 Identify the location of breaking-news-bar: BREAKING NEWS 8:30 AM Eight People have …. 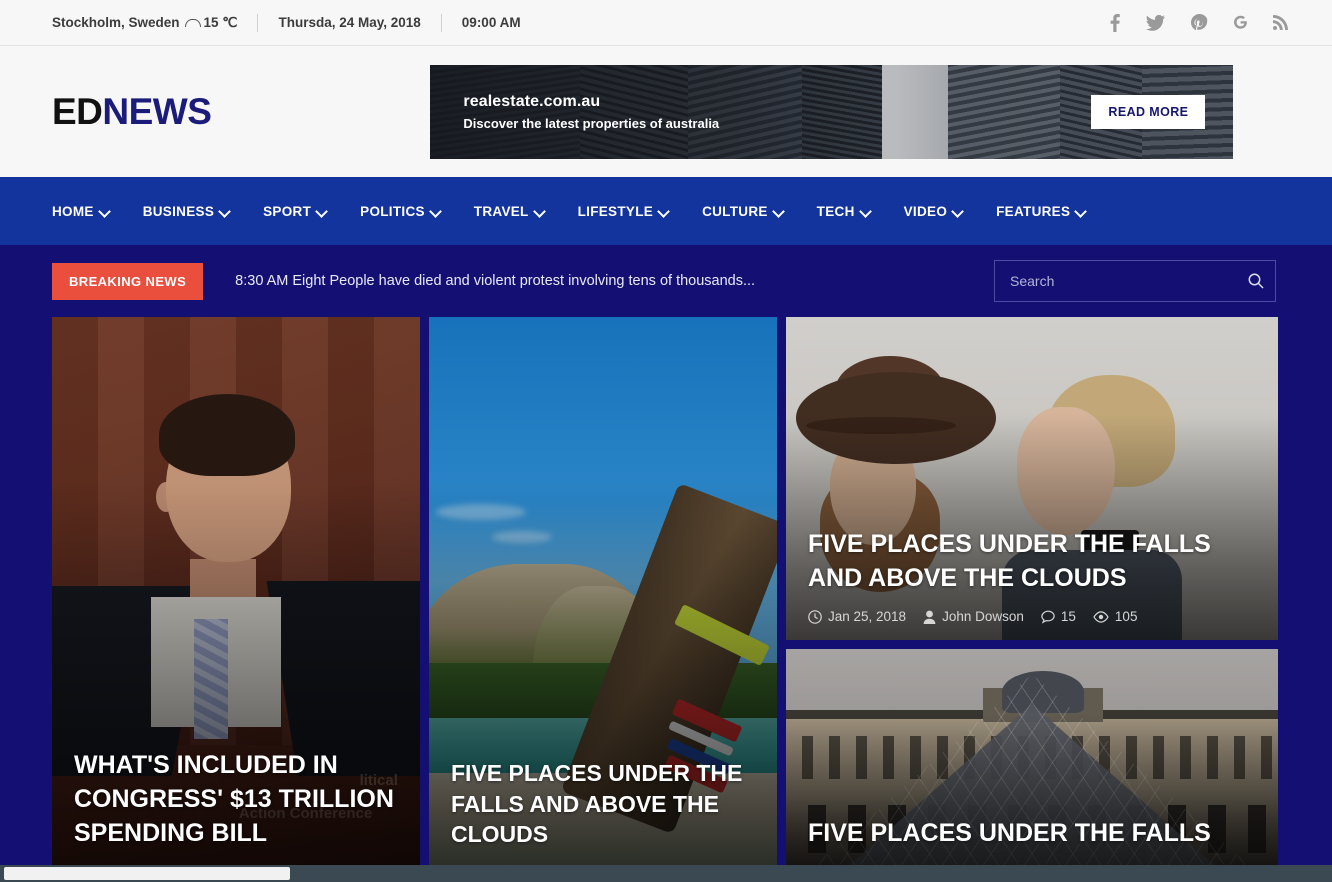
(666, 281).